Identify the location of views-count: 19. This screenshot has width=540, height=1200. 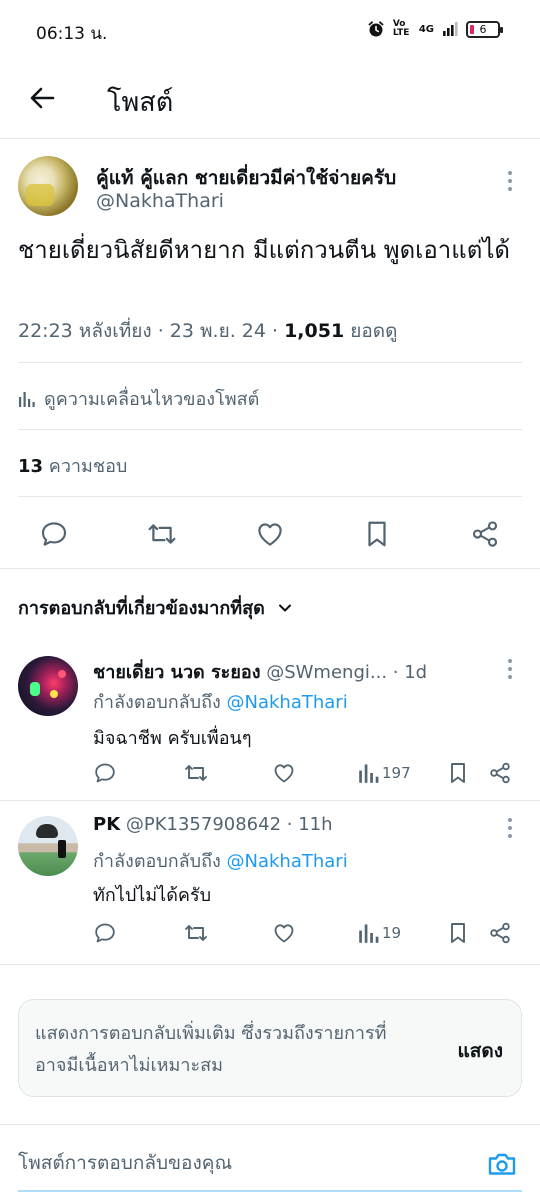
(392, 933).